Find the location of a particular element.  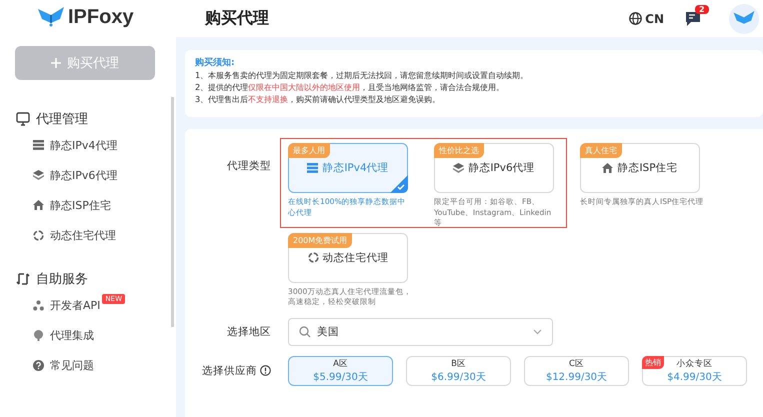

field-label: 选择地区 is located at coordinates (249, 331).